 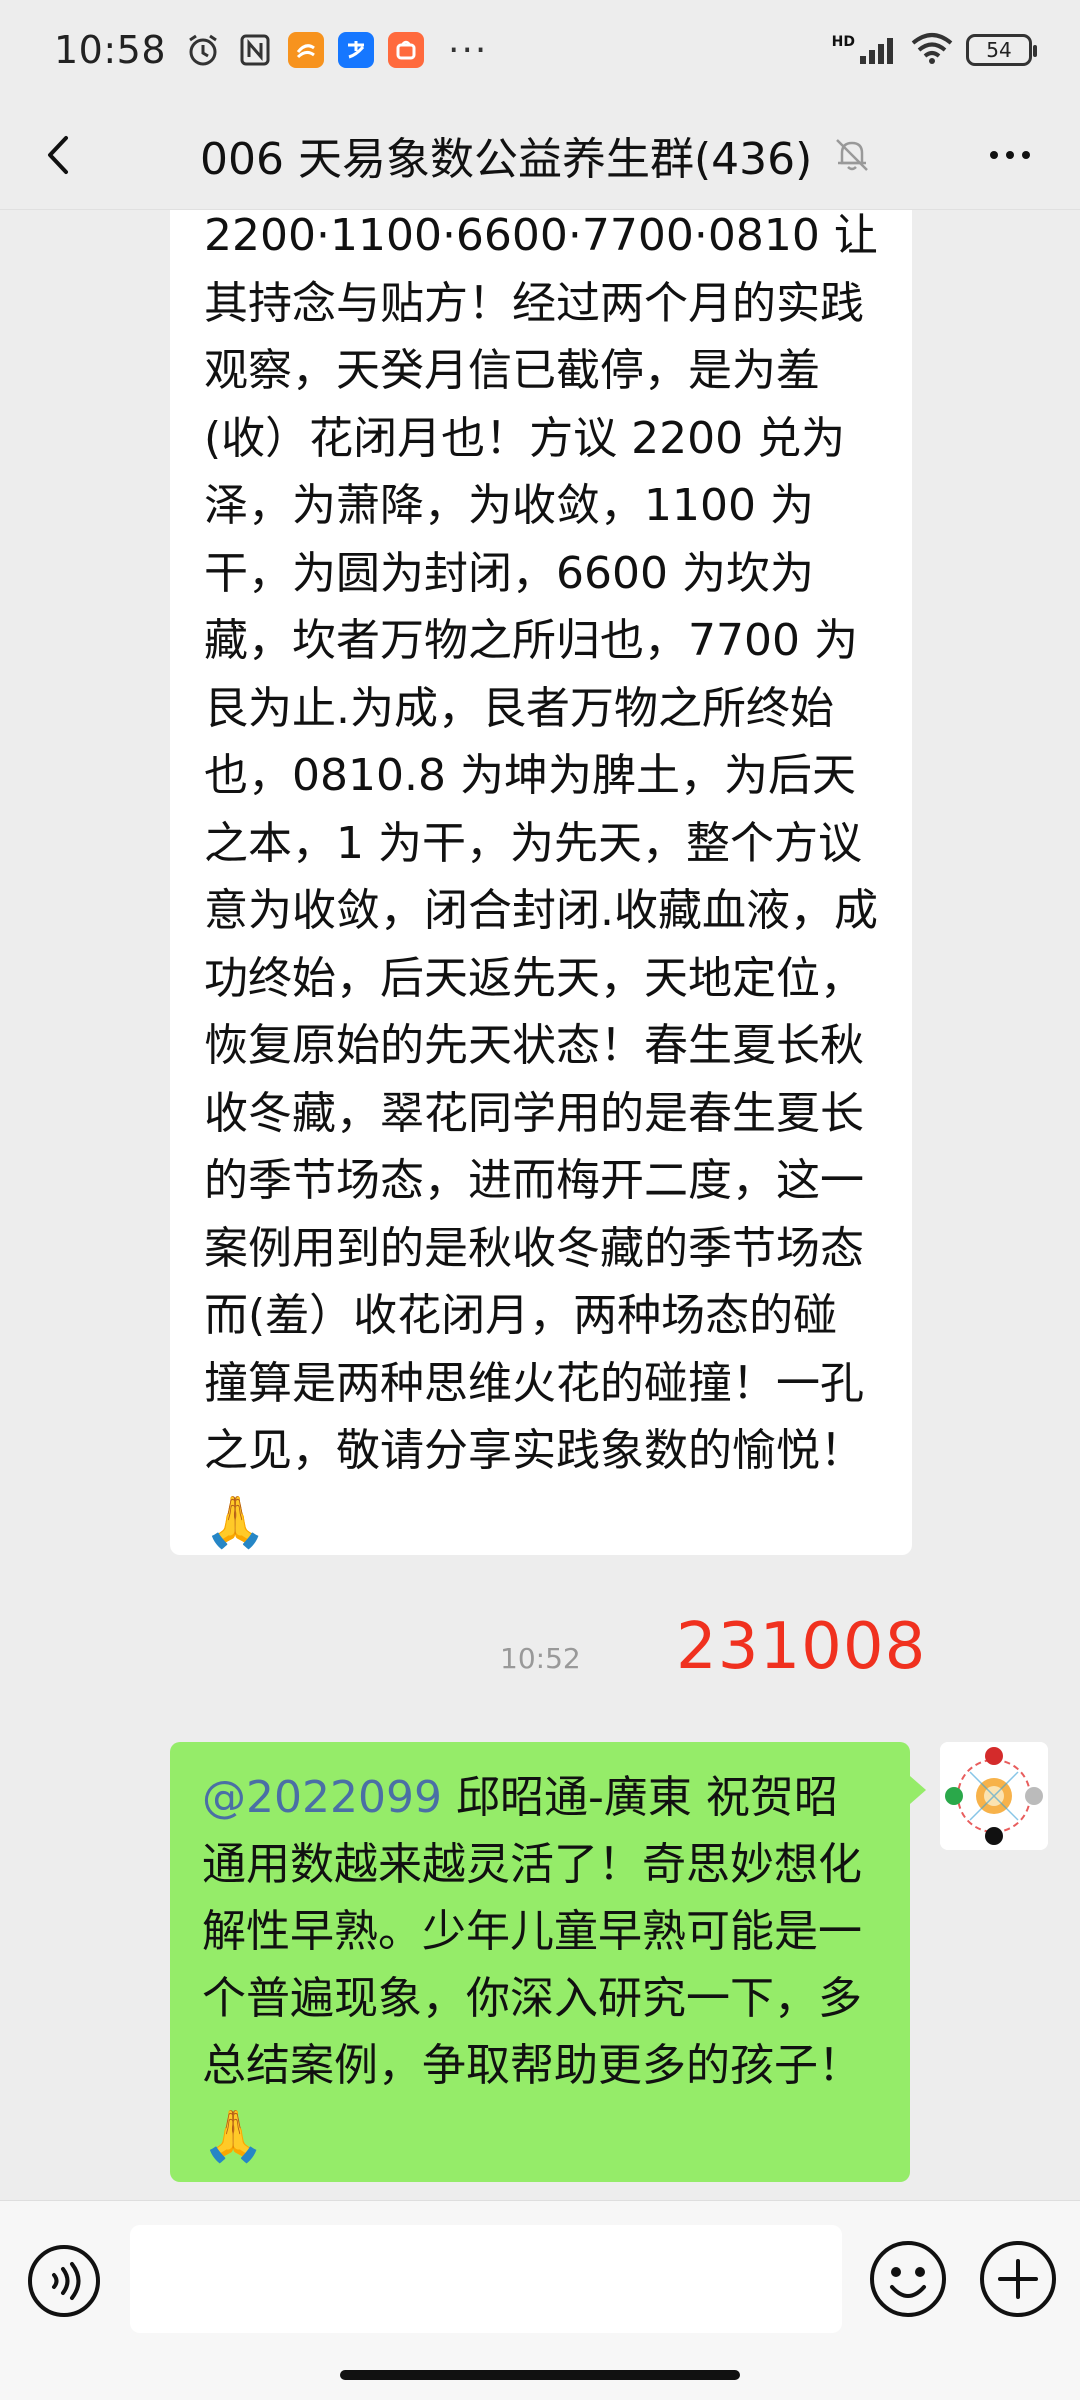 I want to click on voice-input-button, so click(x=64, y=2281).